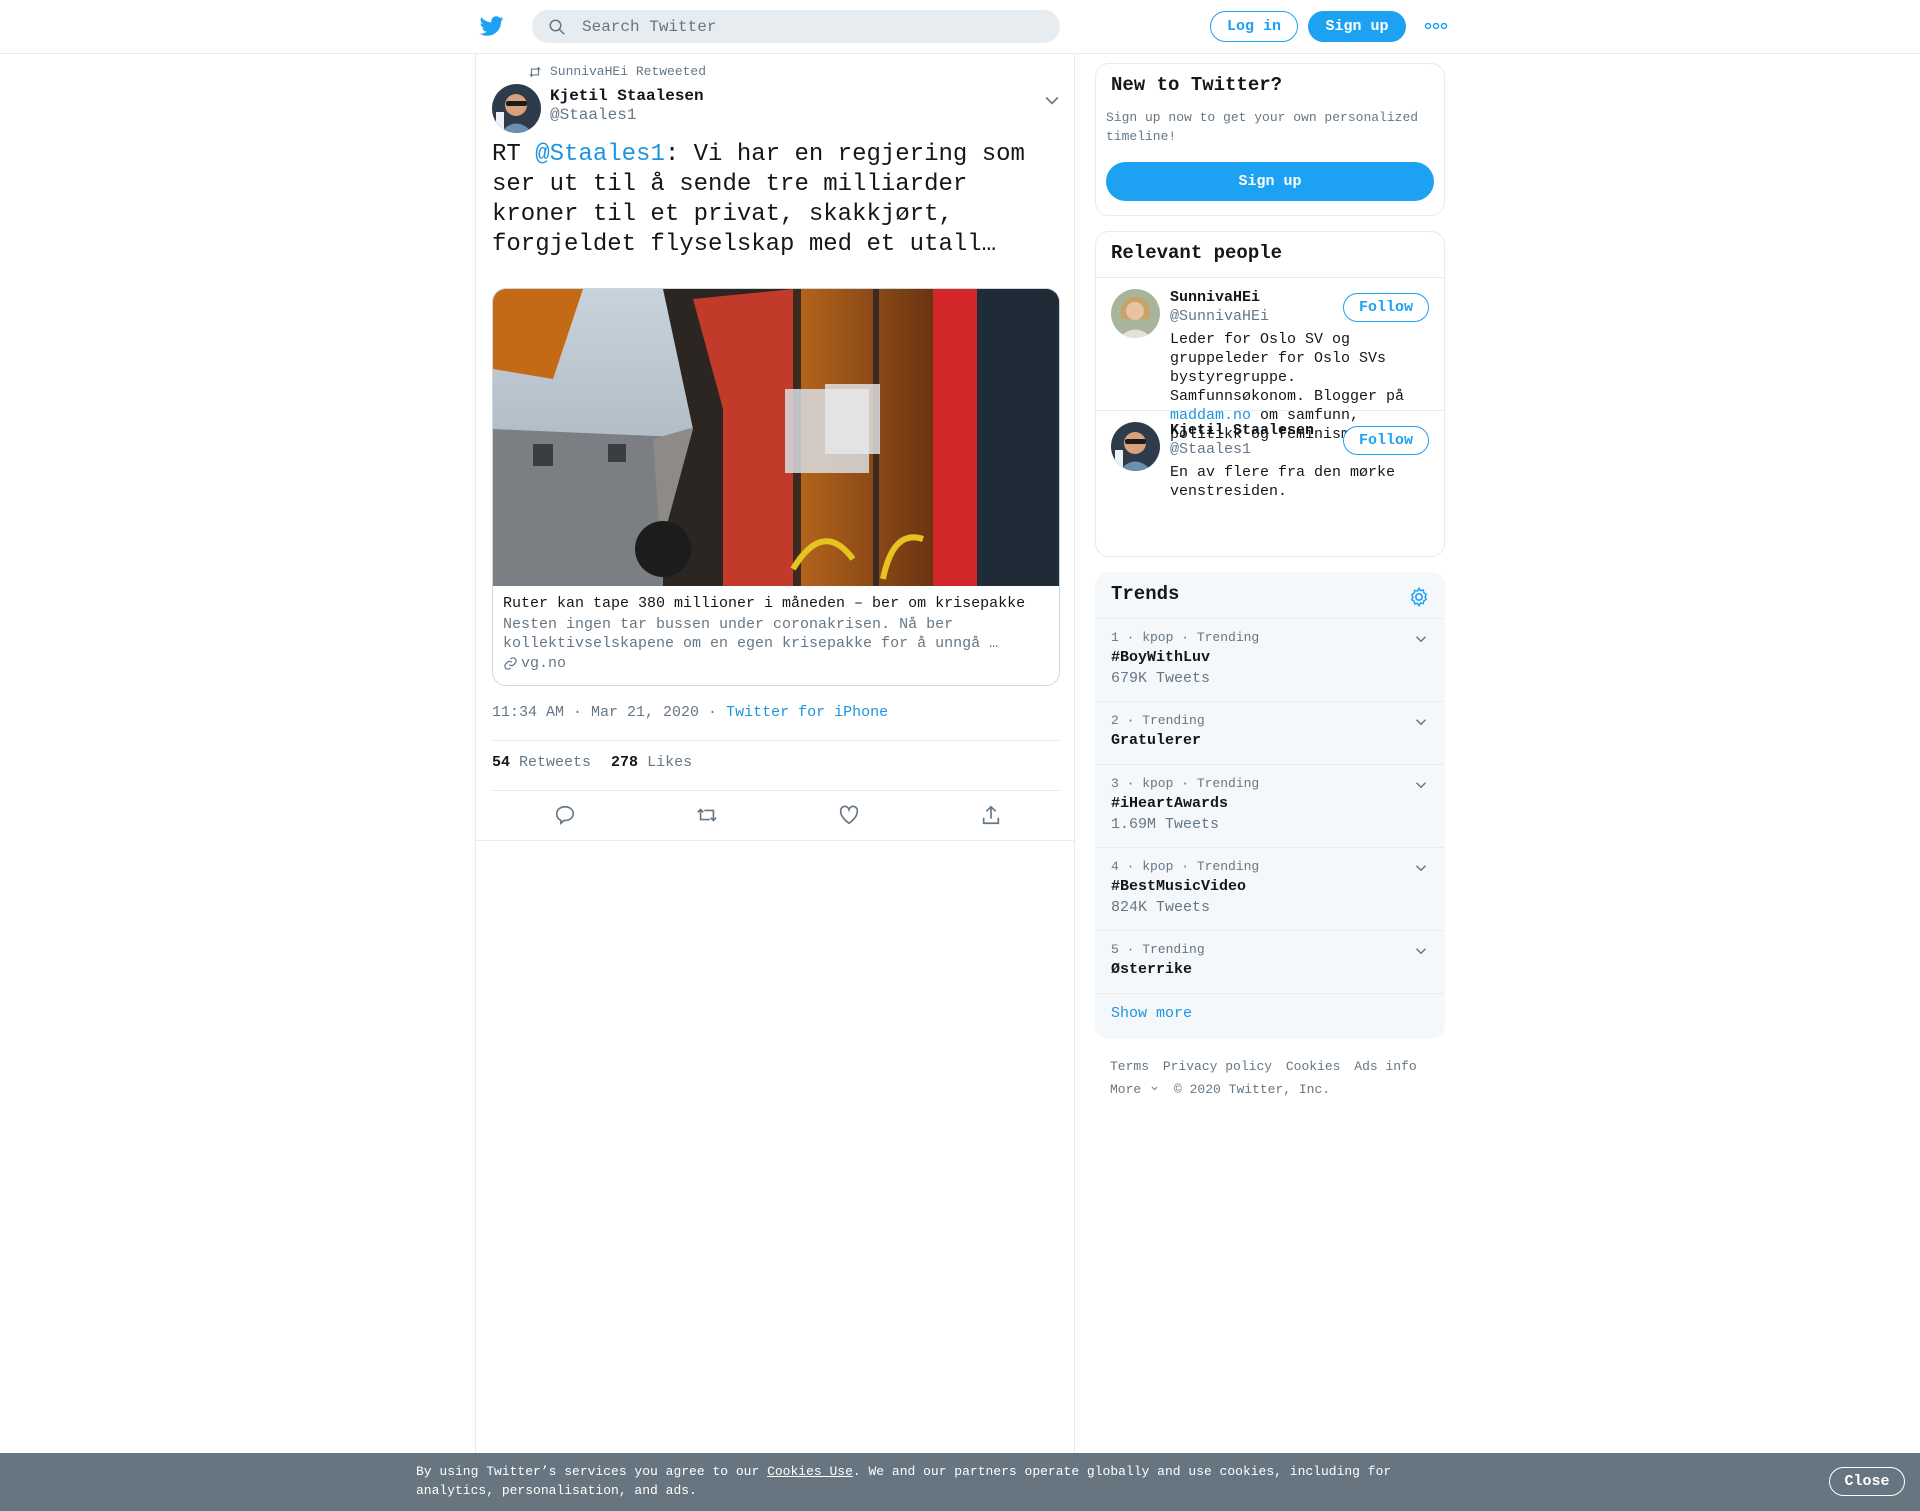 This screenshot has height=1511, width=1920. What do you see at coordinates (1357, 26) in the screenshot?
I see `signup-button: Sign up` at bounding box center [1357, 26].